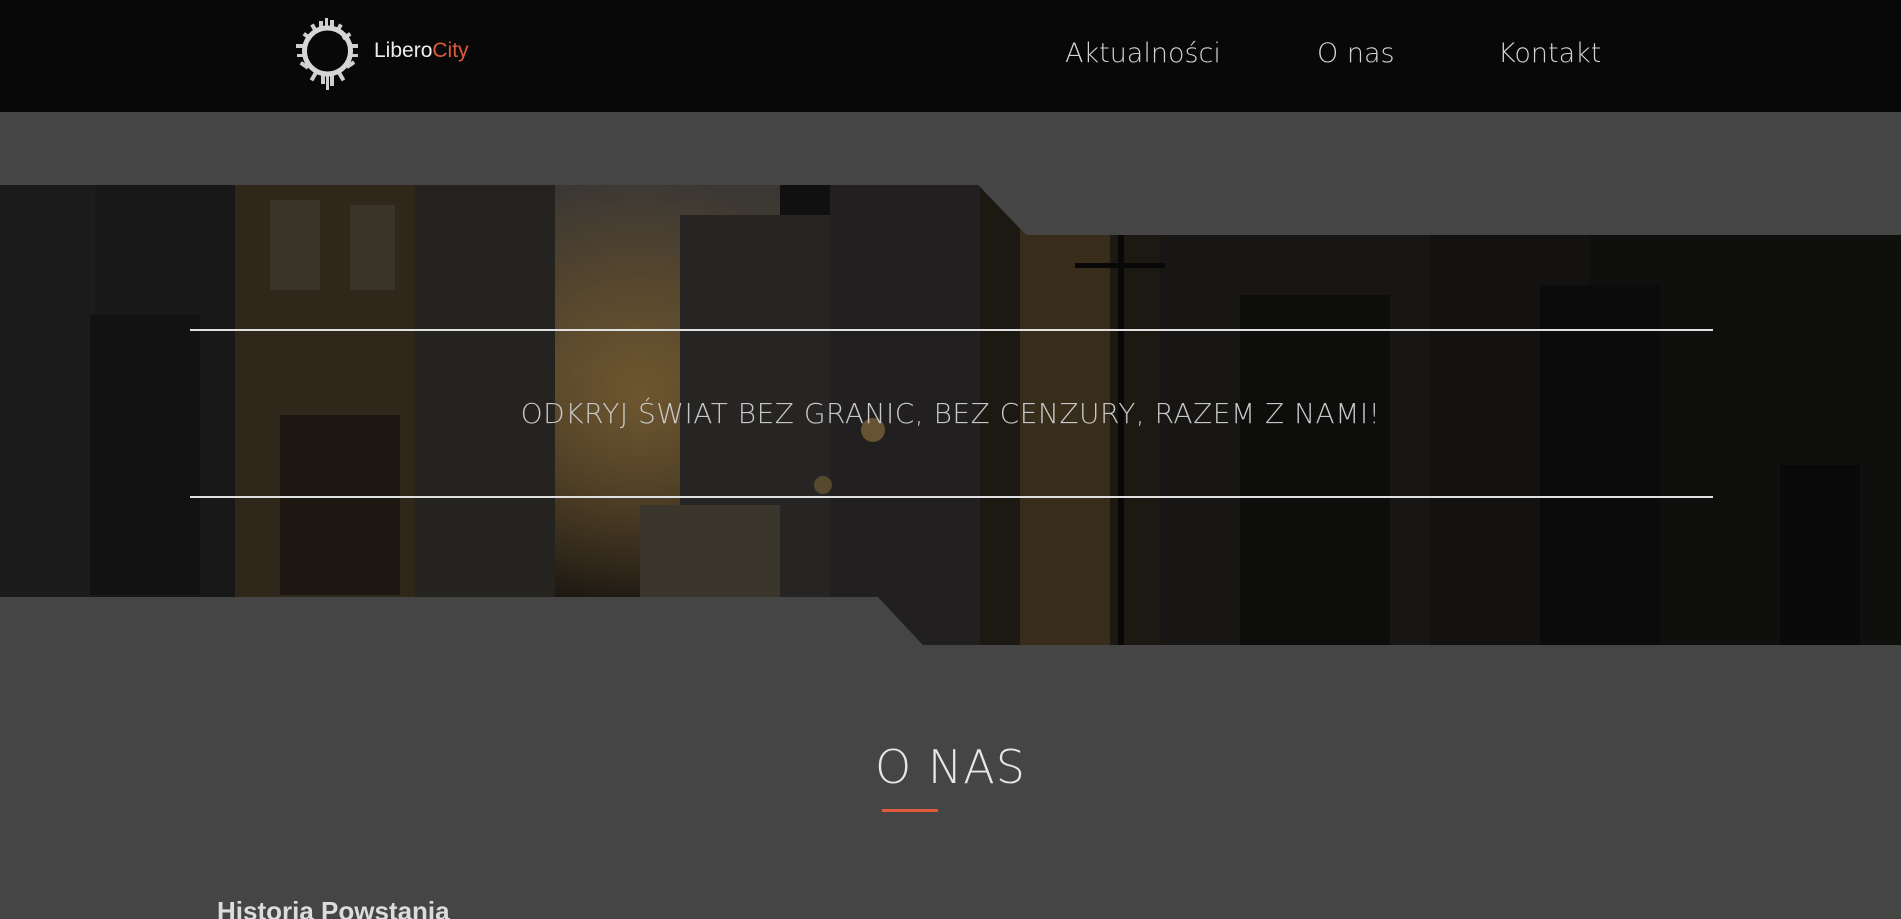 The width and height of the screenshot is (1901, 919). I want to click on nav-link-kontakt: Kontakt, so click(1549, 53).